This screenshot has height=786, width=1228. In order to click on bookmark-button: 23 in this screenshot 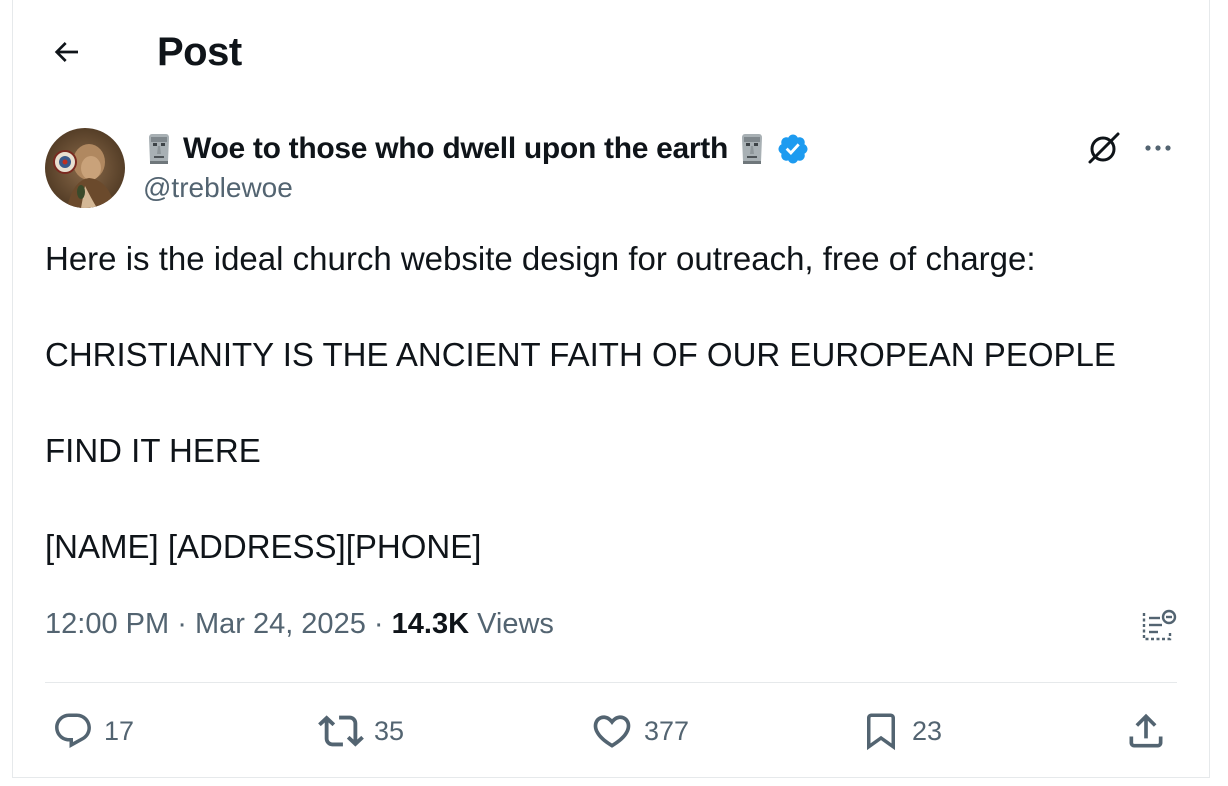, I will do `click(901, 731)`.